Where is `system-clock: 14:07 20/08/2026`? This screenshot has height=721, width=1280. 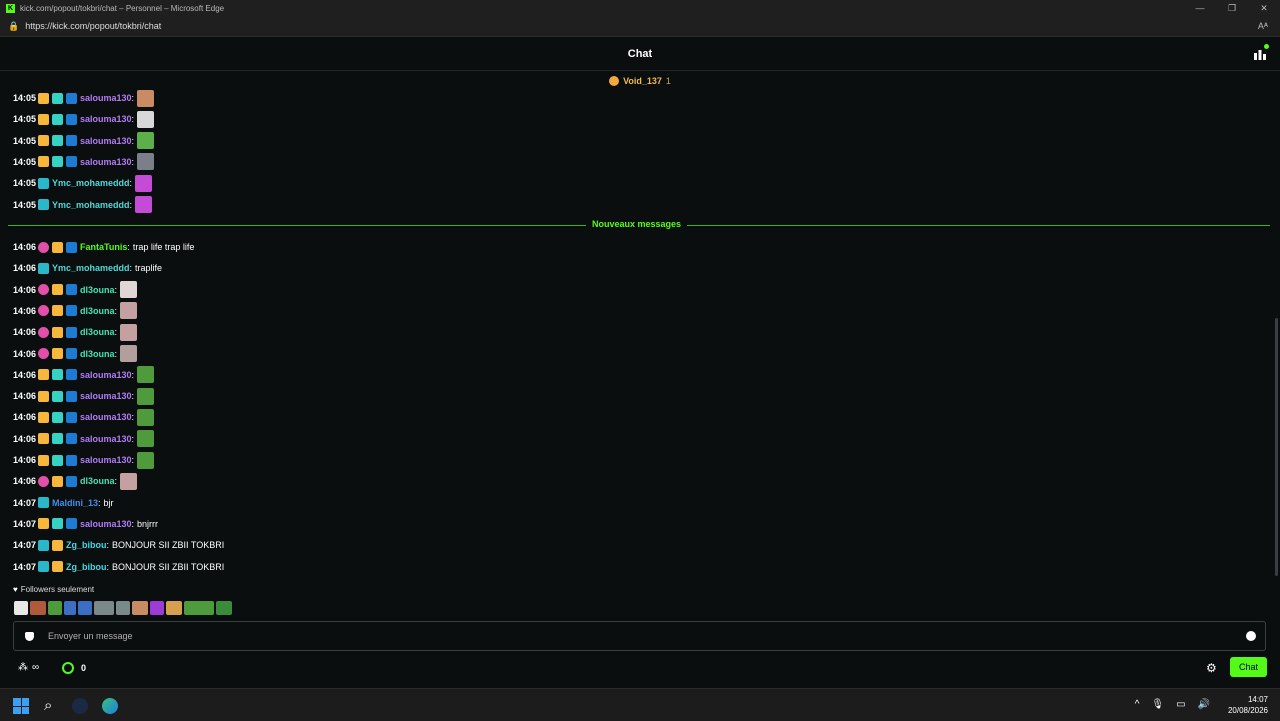
system-clock: 14:07 20/08/2026 is located at coordinates (1248, 705).